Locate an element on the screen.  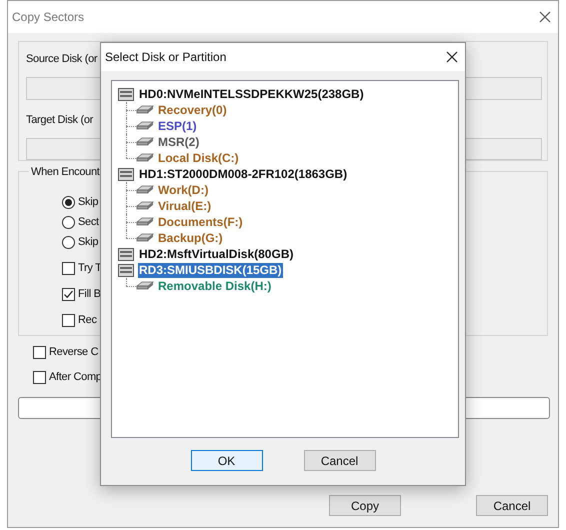
option-label: Sect is located at coordinates (88, 222).